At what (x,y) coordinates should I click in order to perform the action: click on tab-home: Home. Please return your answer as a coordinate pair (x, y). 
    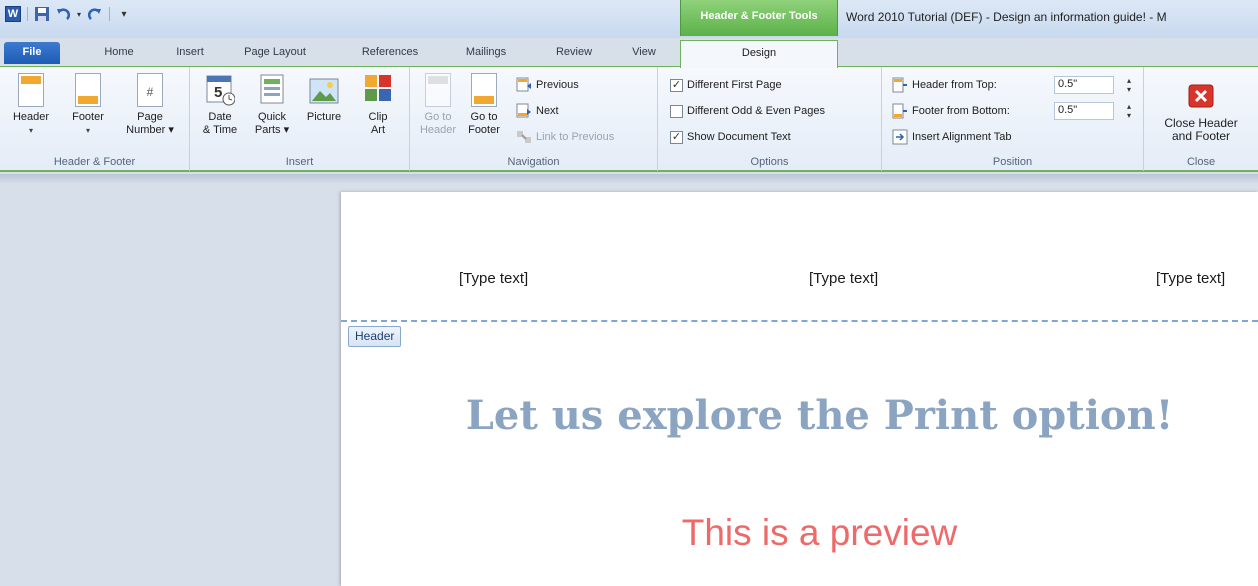
    Looking at the image, I should click on (119, 53).